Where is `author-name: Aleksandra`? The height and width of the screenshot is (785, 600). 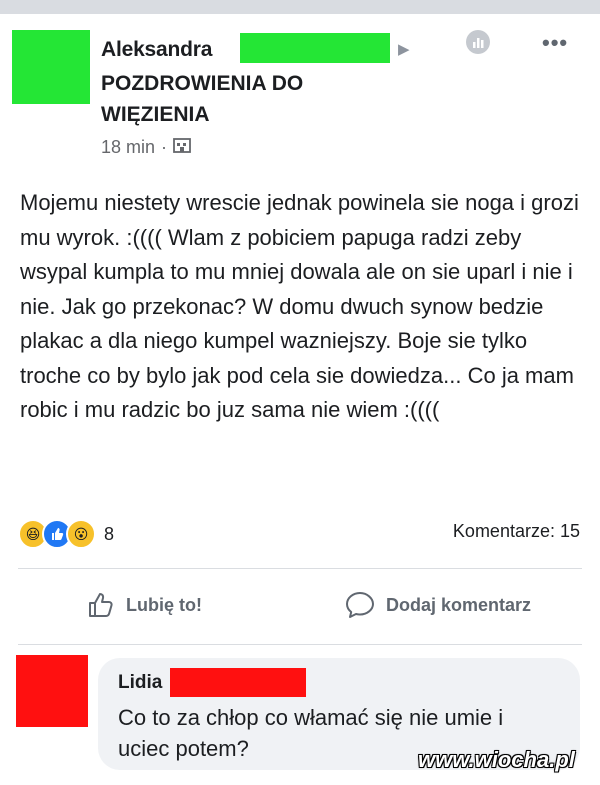 author-name: Aleksandra is located at coordinates (156, 50).